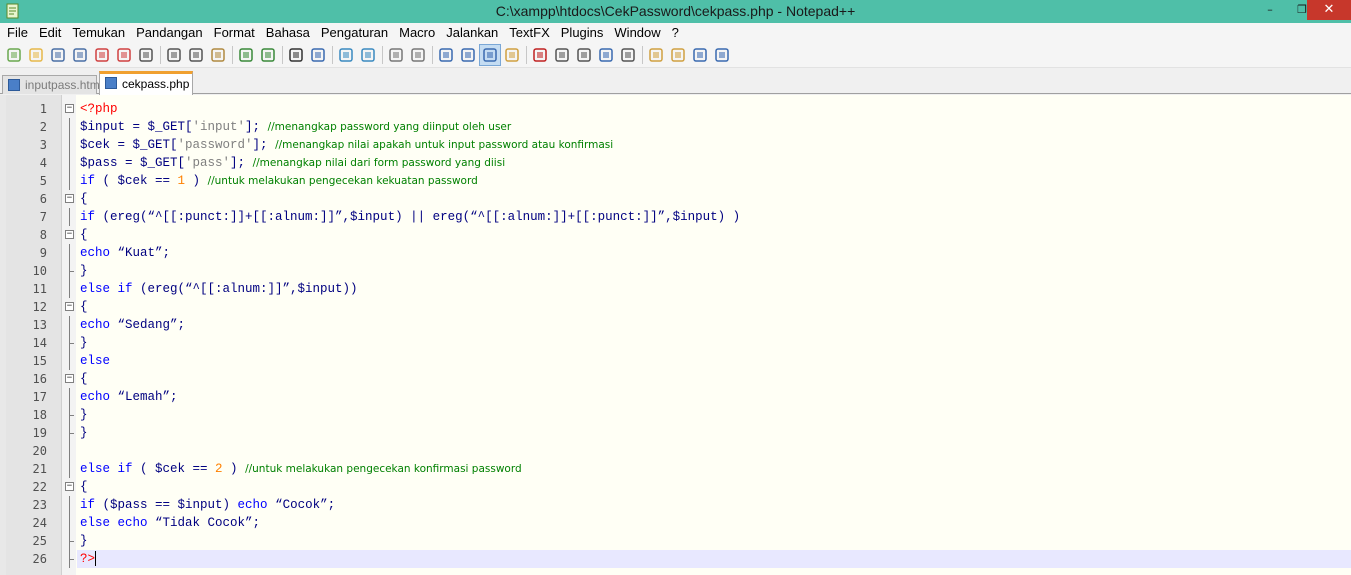 The image size is (1351, 575). What do you see at coordinates (219, 289) in the screenshot?
I see `code-line: else if (ereg(“^[[:alnum:]]”,$input))` at bounding box center [219, 289].